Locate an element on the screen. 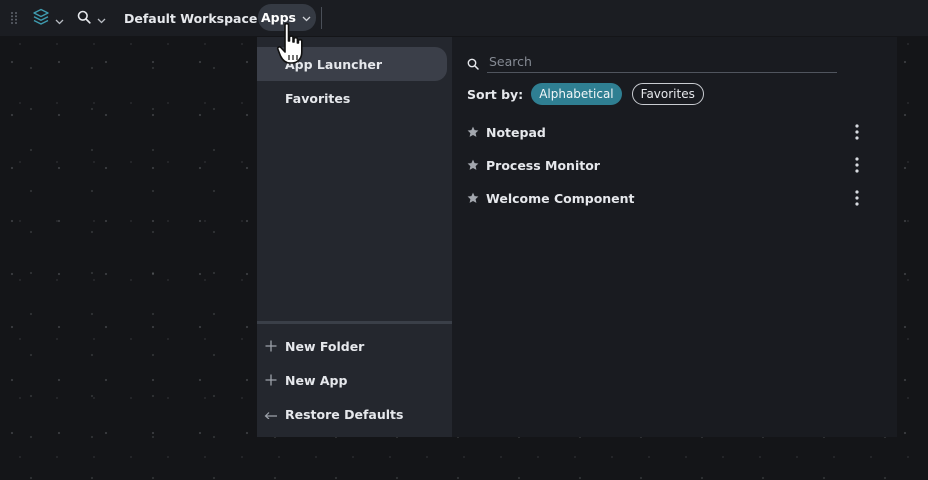  restore-defaults-button: Restore Defaults is located at coordinates (354, 414).